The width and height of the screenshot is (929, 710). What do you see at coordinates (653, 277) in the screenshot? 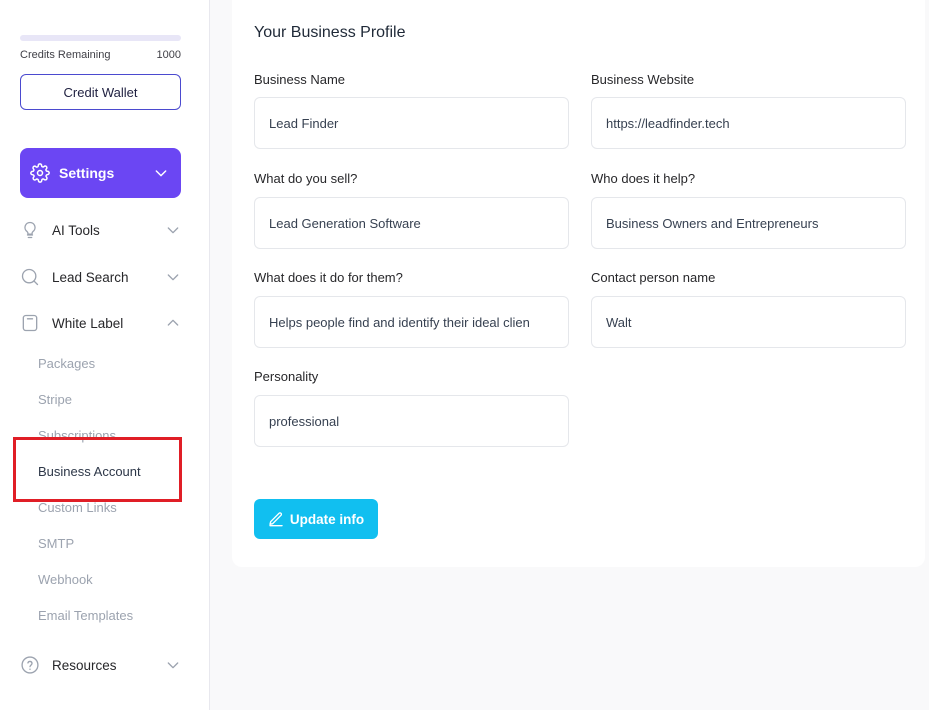
I see `contact-name-label: Contact person name` at bounding box center [653, 277].